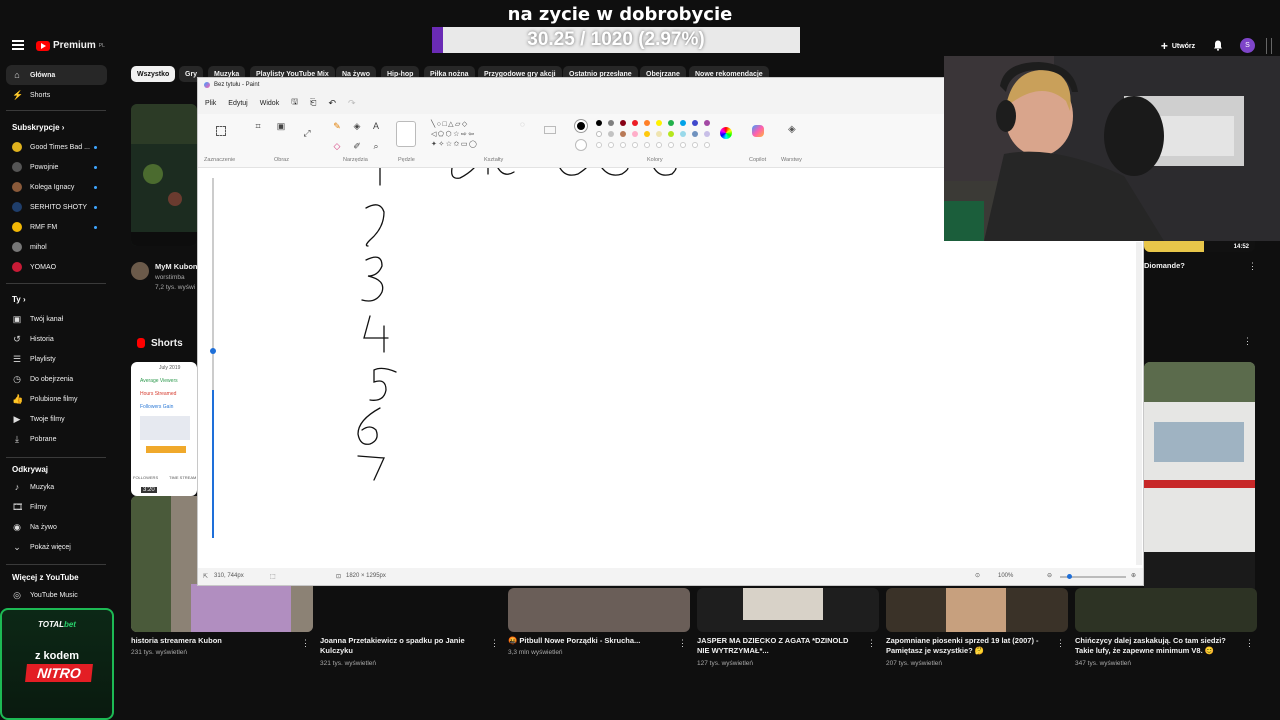 The width and height of the screenshot is (1280, 720). What do you see at coordinates (357, 146) in the screenshot?
I see `color-picker-icon: ✐` at bounding box center [357, 146].